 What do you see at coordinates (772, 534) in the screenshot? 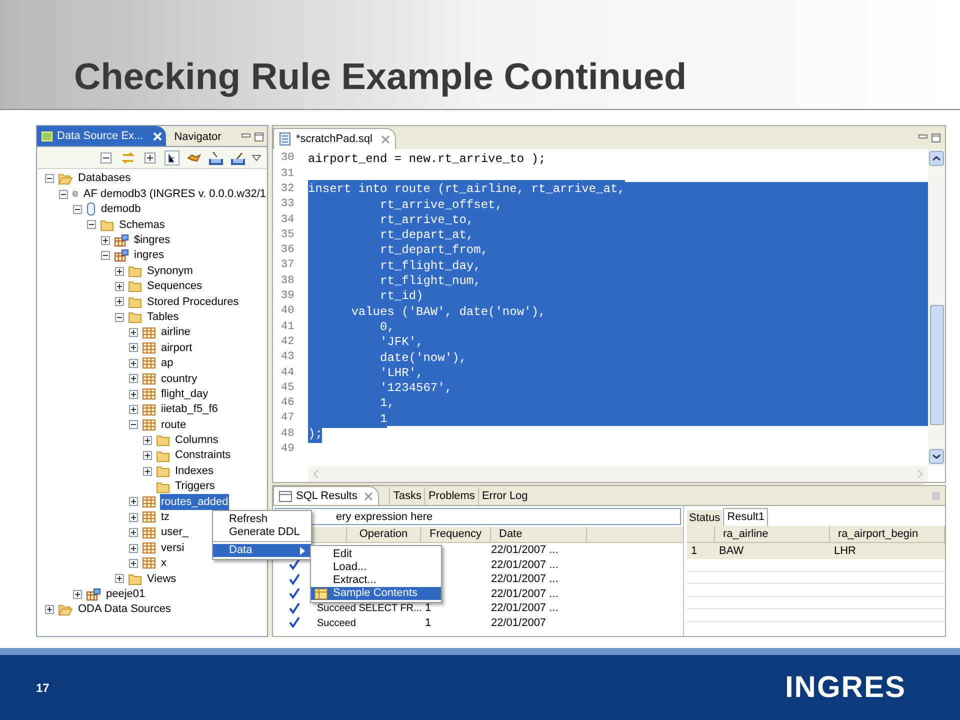
I see `column-header: ra_airline` at bounding box center [772, 534].